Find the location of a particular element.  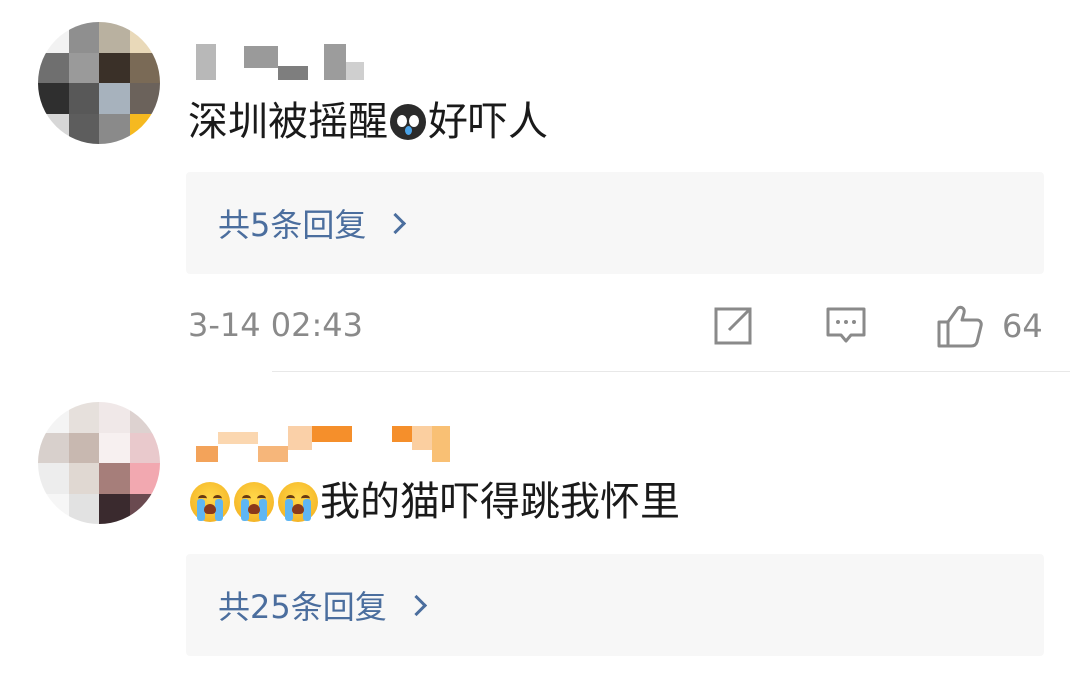

view-replies-button: 共5条回复 is located at coordinates (615, 223).